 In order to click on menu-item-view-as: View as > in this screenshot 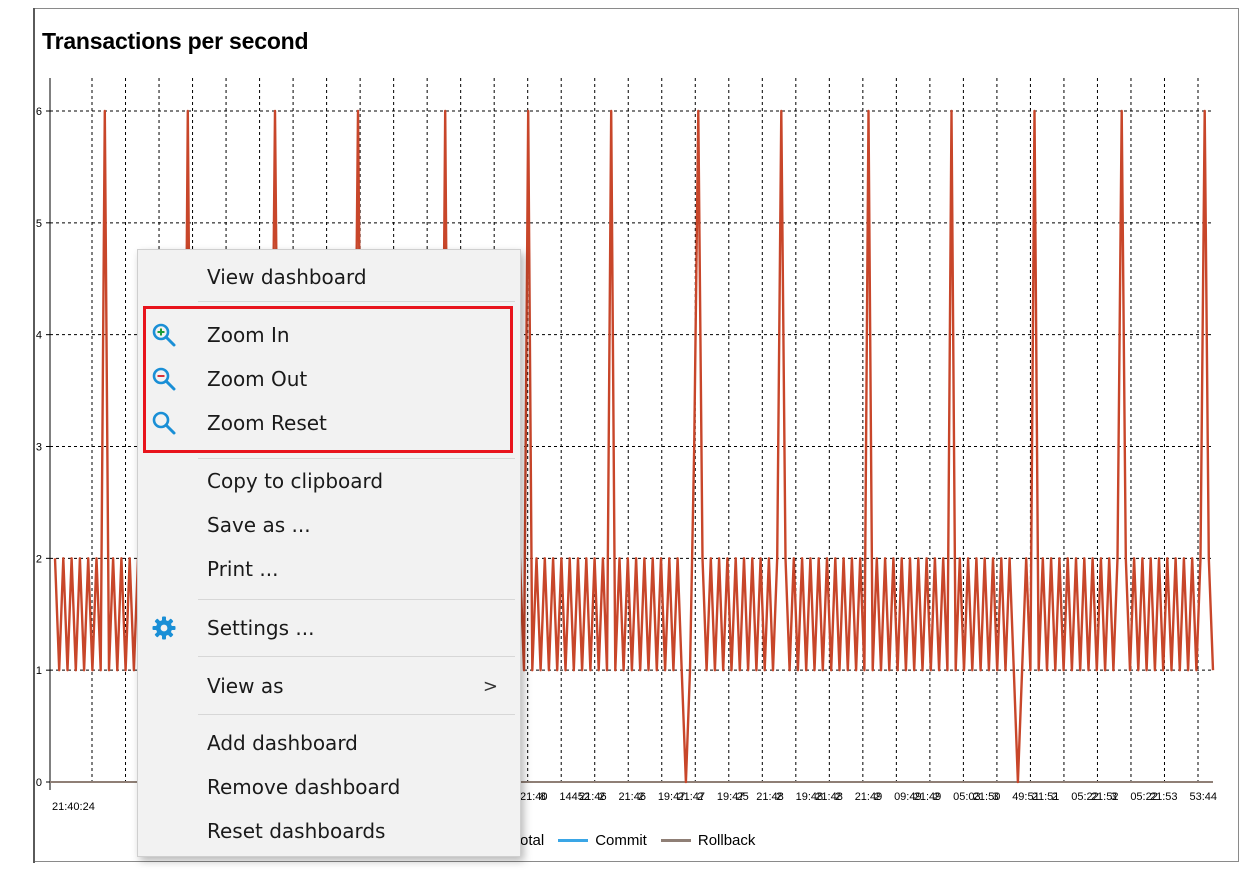, I will do `click(329, 686)`.